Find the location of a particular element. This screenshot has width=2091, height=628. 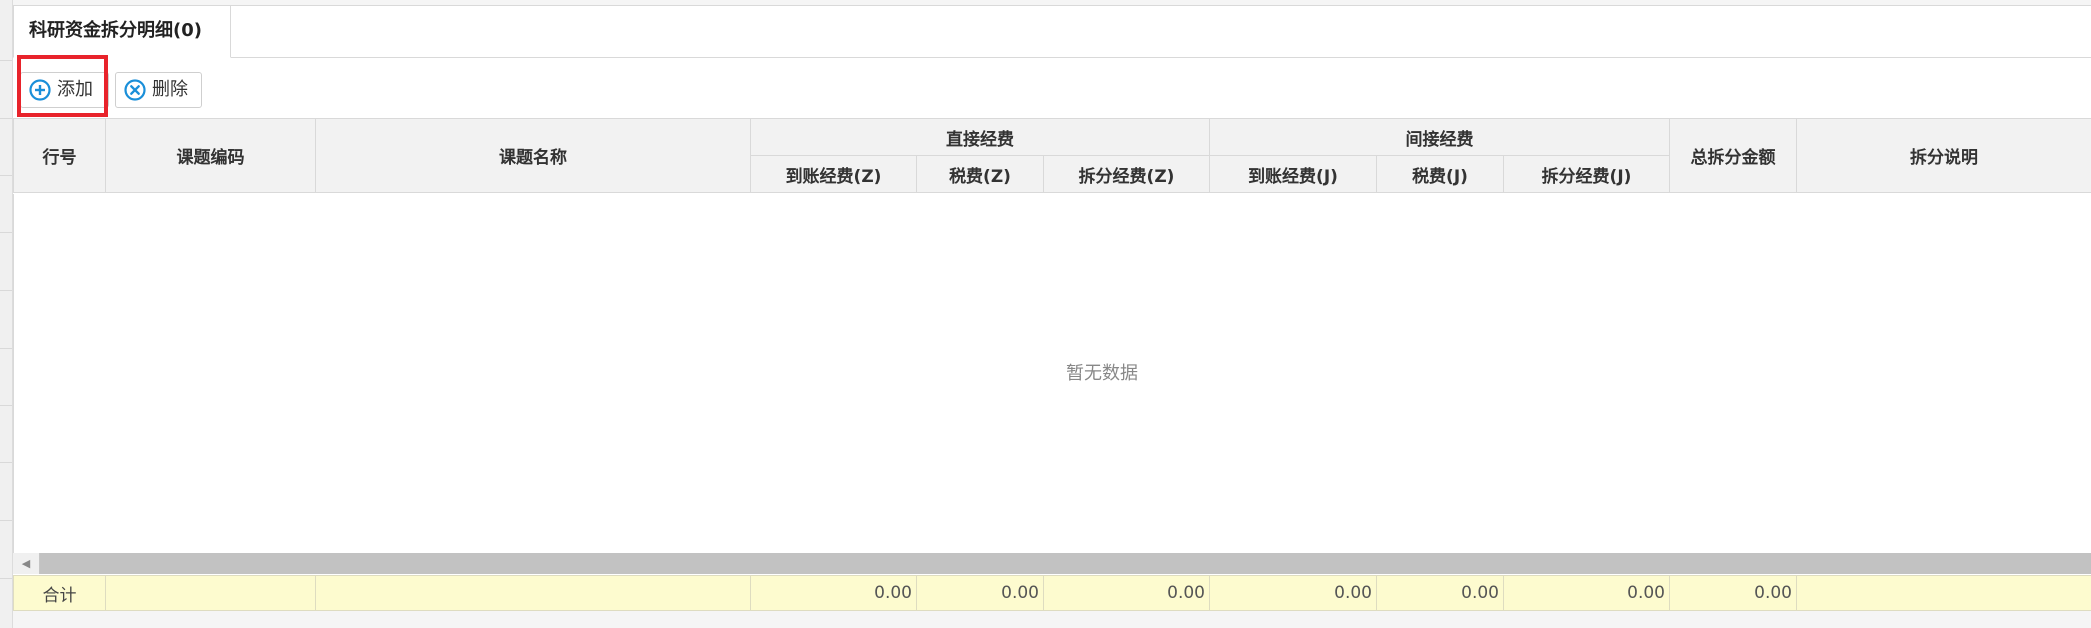

plus-circle-icon is located at coordinates (40, 90).